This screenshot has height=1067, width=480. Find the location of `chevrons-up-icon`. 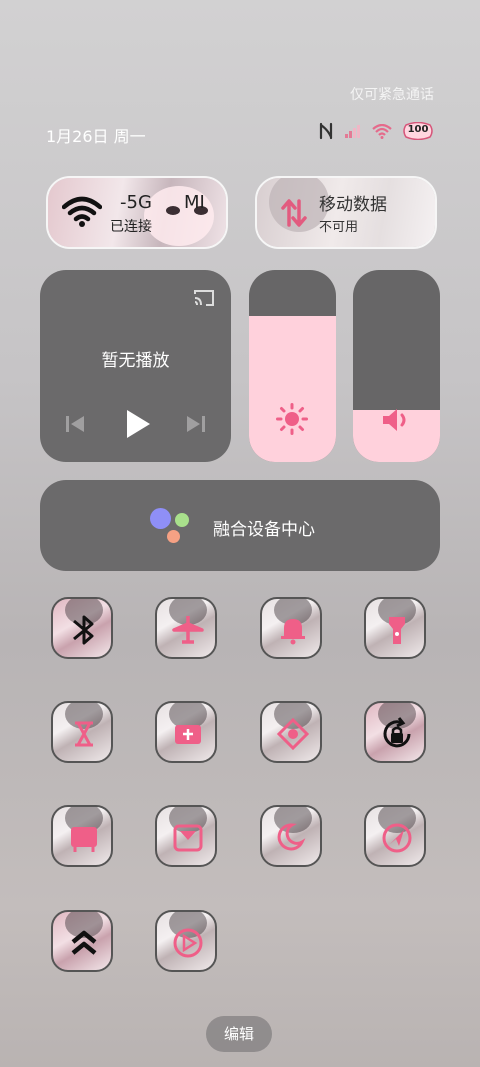

chevrons-up-icon is located at coordinates (84, 942).